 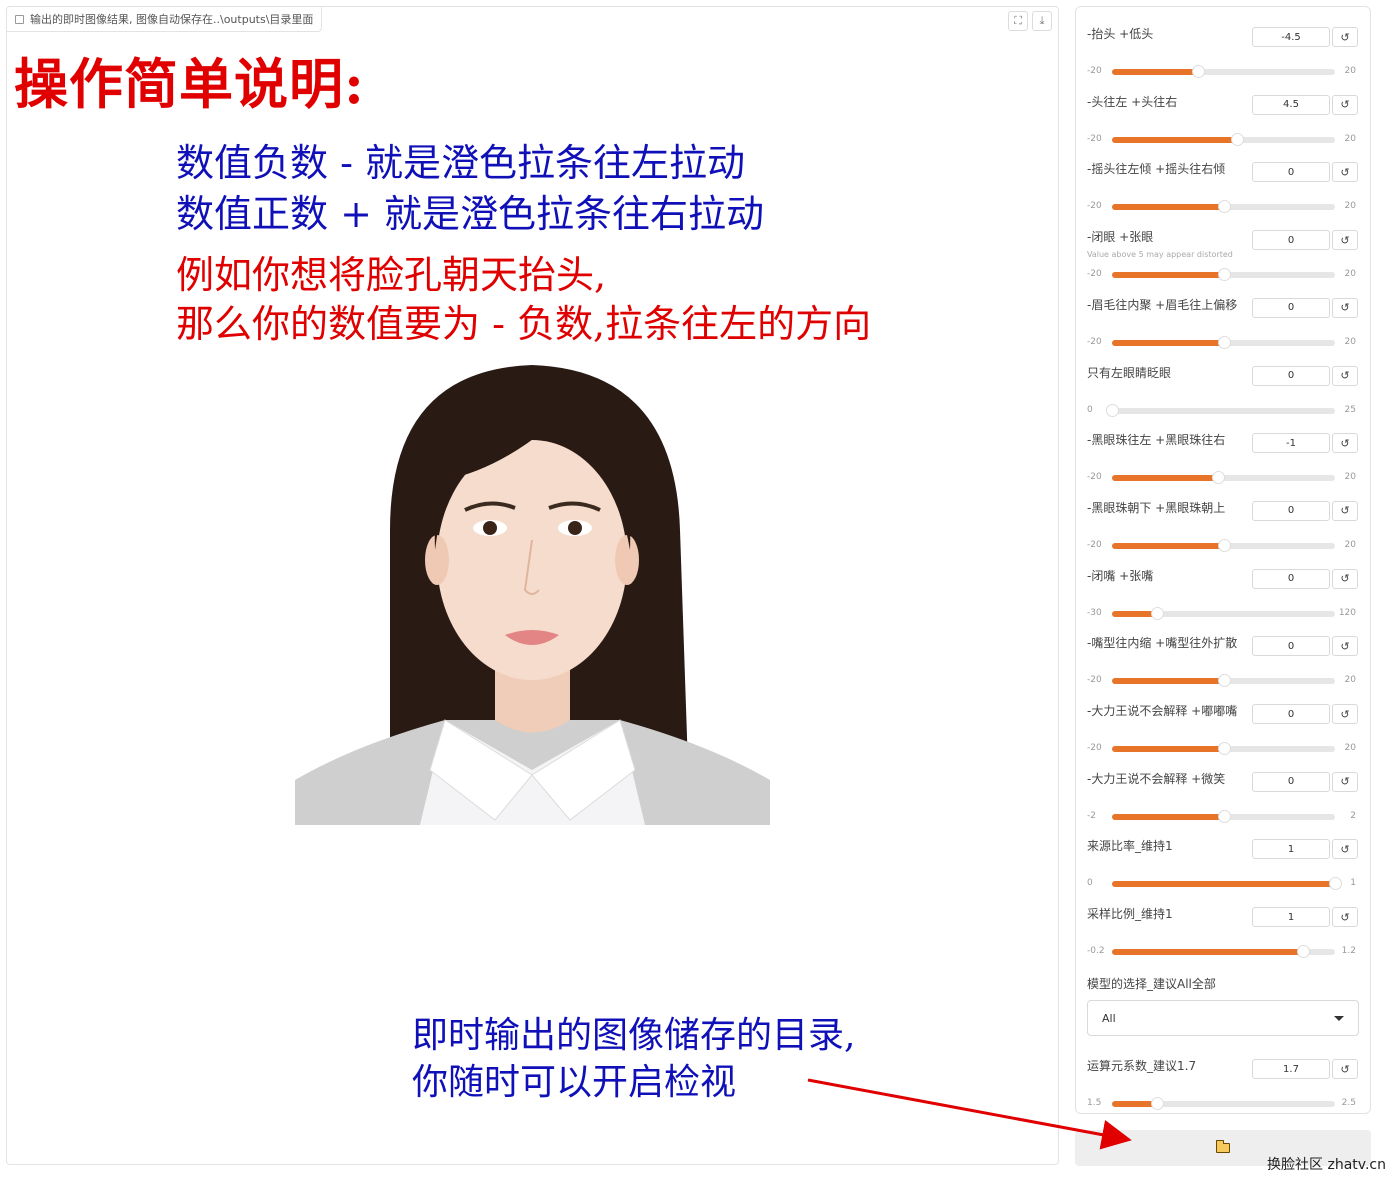 What do you see at coordinates (1094, 1103) in the screenshot?
I see `slider-min: 1.5` at bounding box center [1094, 1103].